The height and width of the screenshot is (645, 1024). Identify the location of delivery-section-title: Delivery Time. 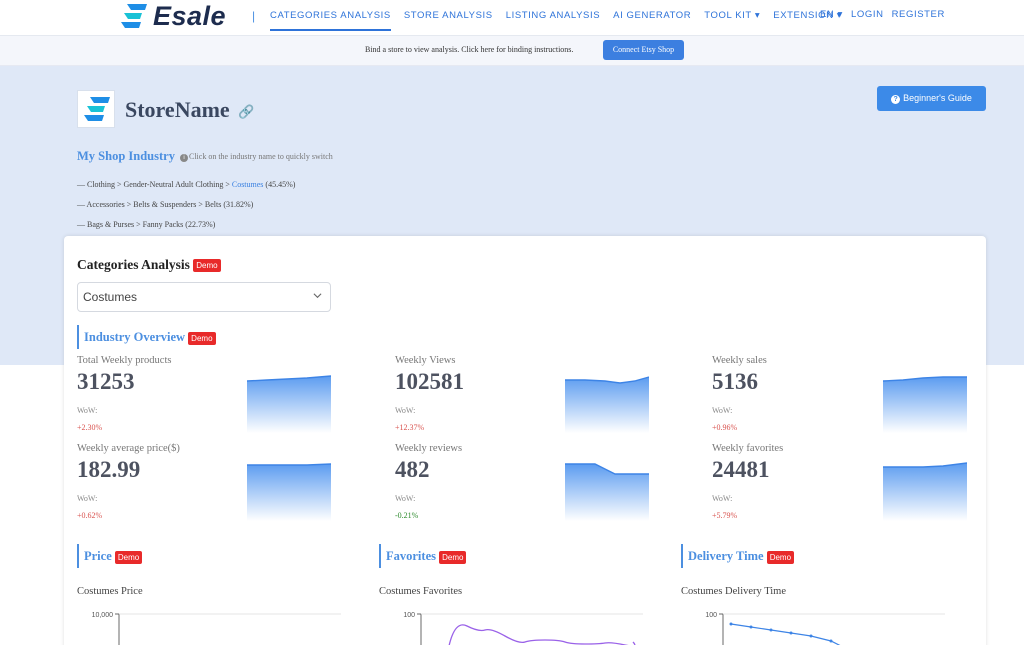
(726, 556).